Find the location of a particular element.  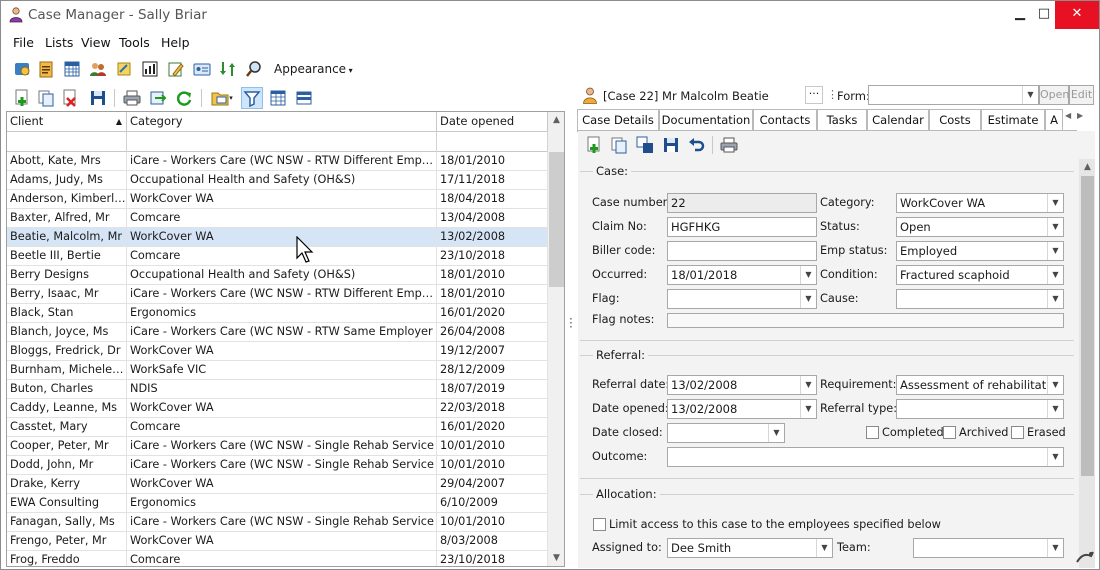

tab-tasks: Tasks is located at coordinates (842, 120).